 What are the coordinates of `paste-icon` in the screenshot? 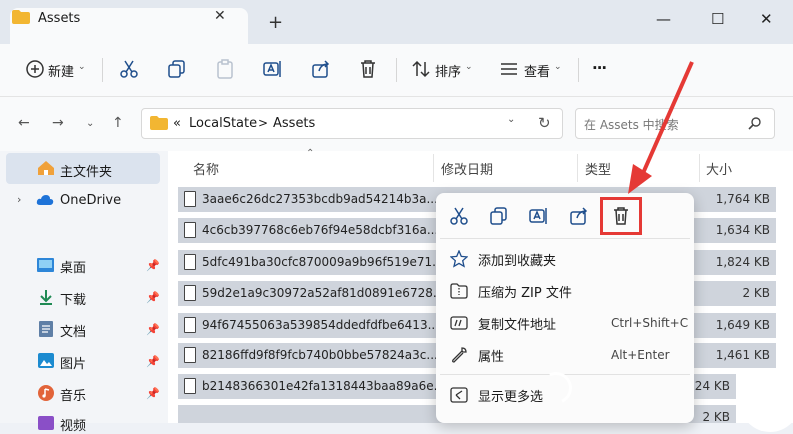 It's located at (225, 69).